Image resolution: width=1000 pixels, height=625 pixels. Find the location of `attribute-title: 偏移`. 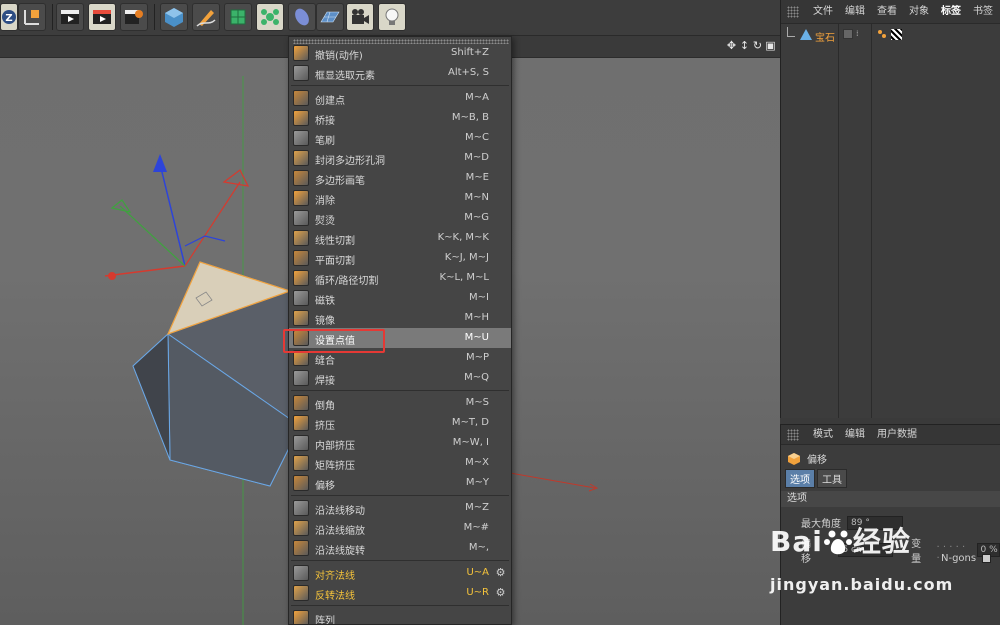

attribute-title: 偏移 is located at coordinates (807, 458).